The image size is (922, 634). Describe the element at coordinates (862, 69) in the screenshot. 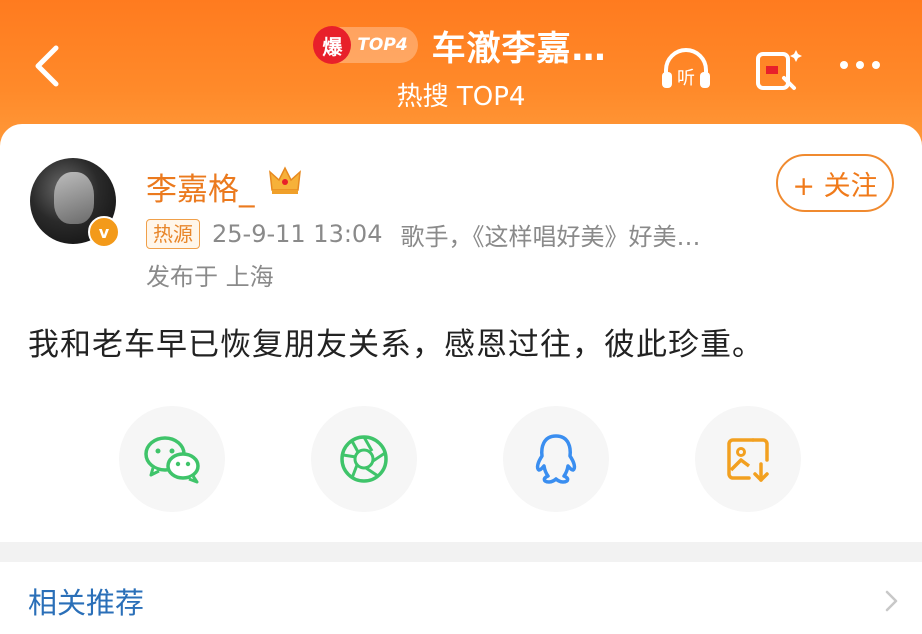

I see `more-icon` at that location.